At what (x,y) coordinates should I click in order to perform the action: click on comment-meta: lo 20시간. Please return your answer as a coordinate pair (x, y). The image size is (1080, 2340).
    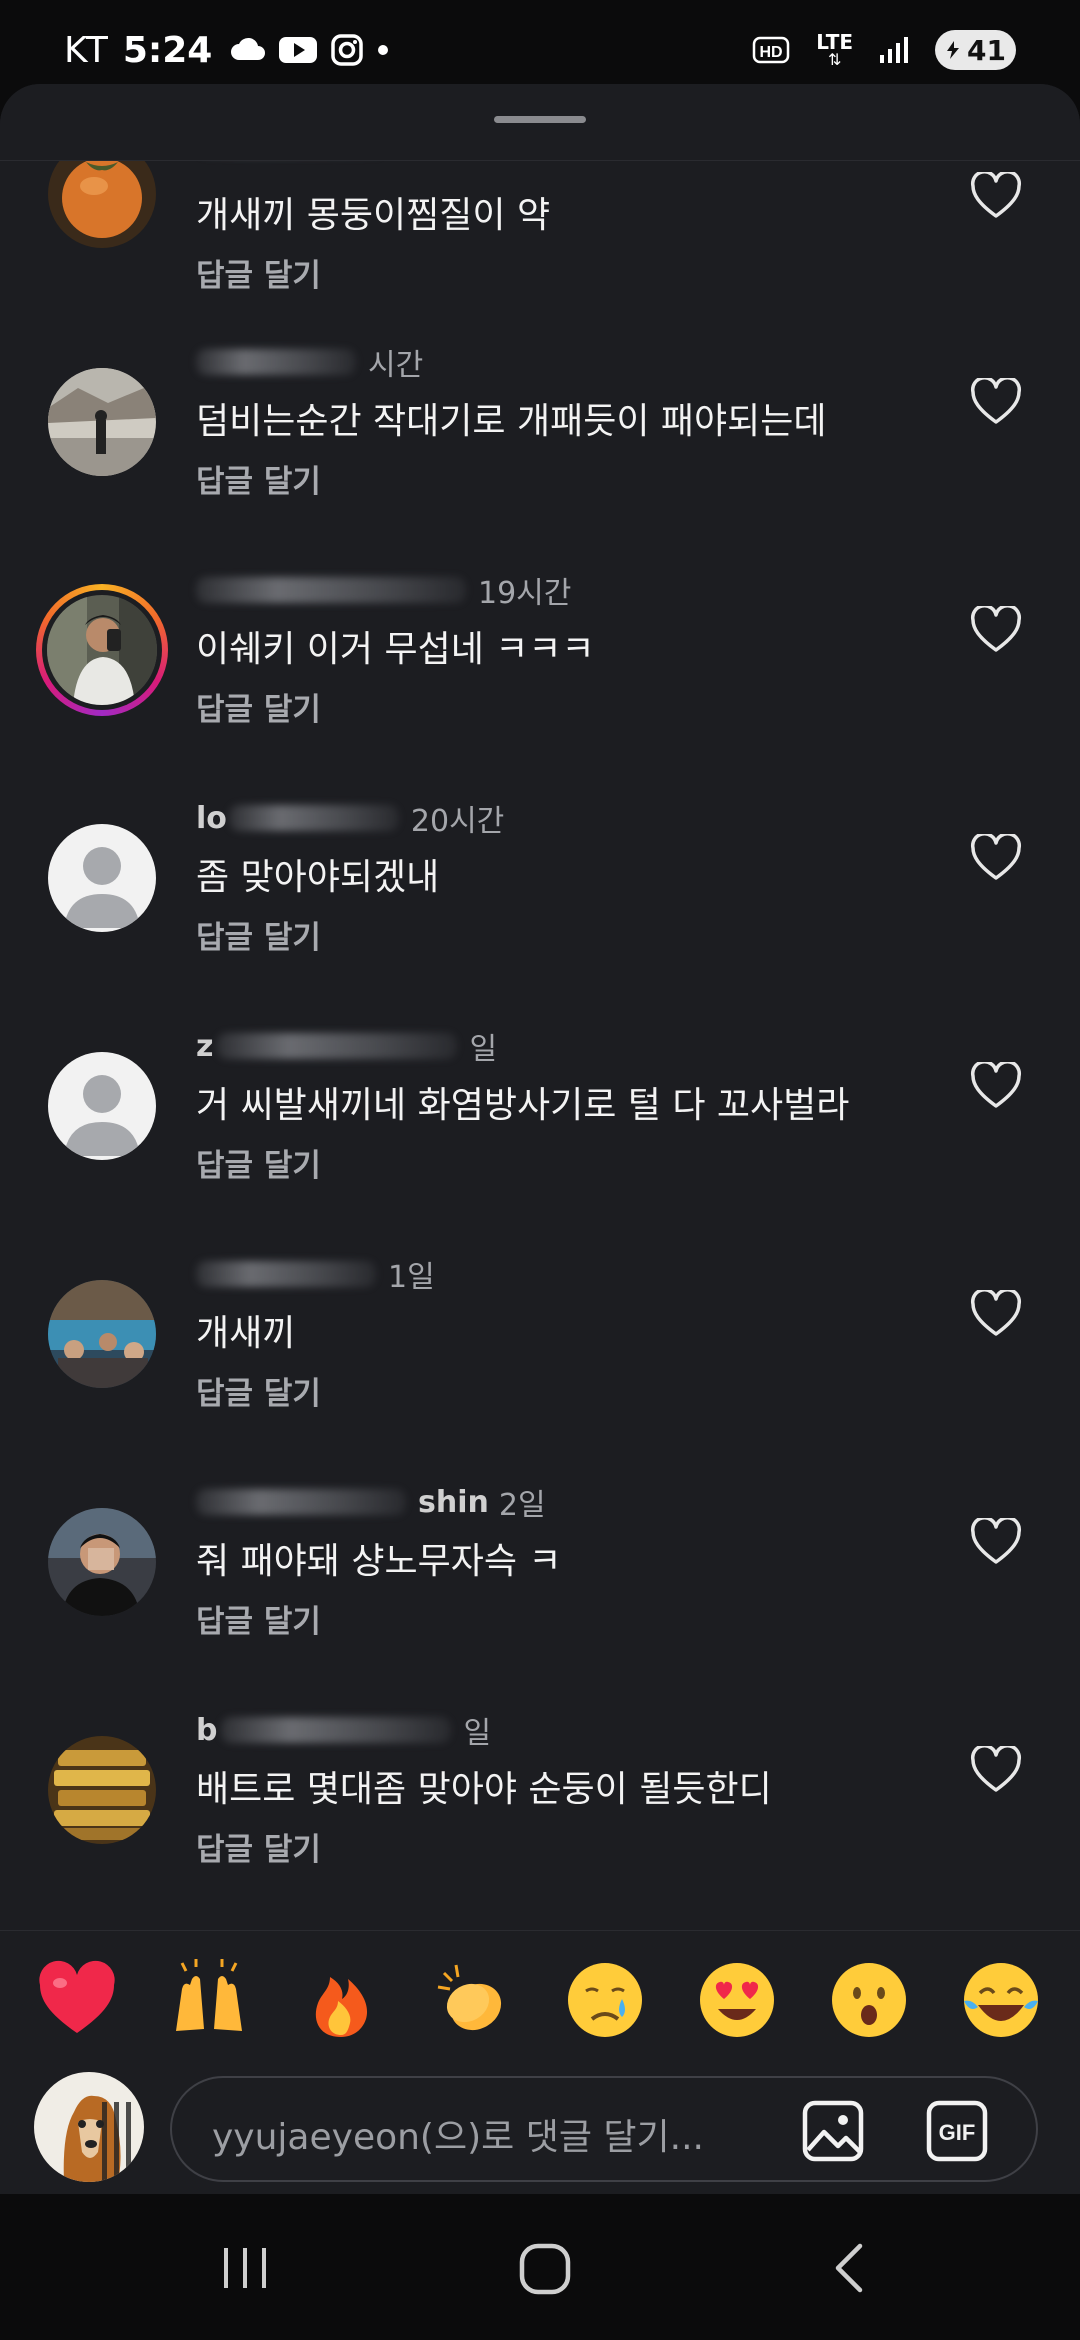
    Looking at the image, I should click on (350, 818).